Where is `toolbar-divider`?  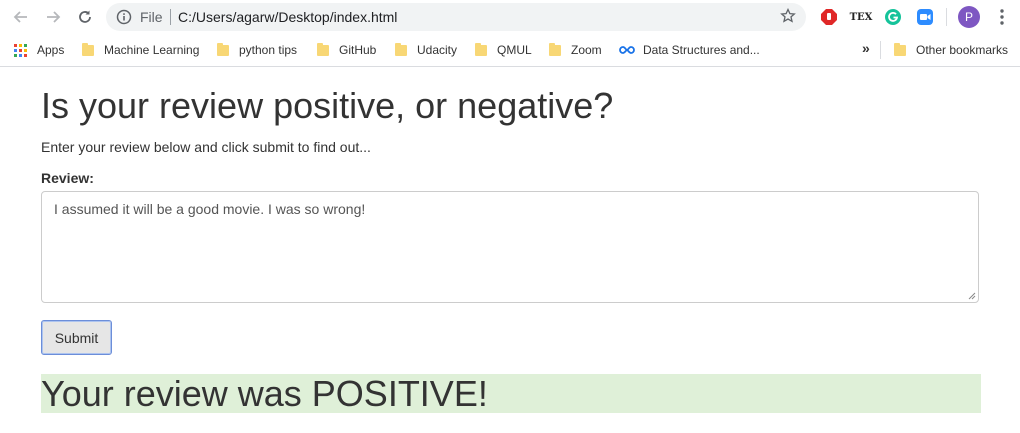
toolbar-divider is located at coordinates (946, 17).